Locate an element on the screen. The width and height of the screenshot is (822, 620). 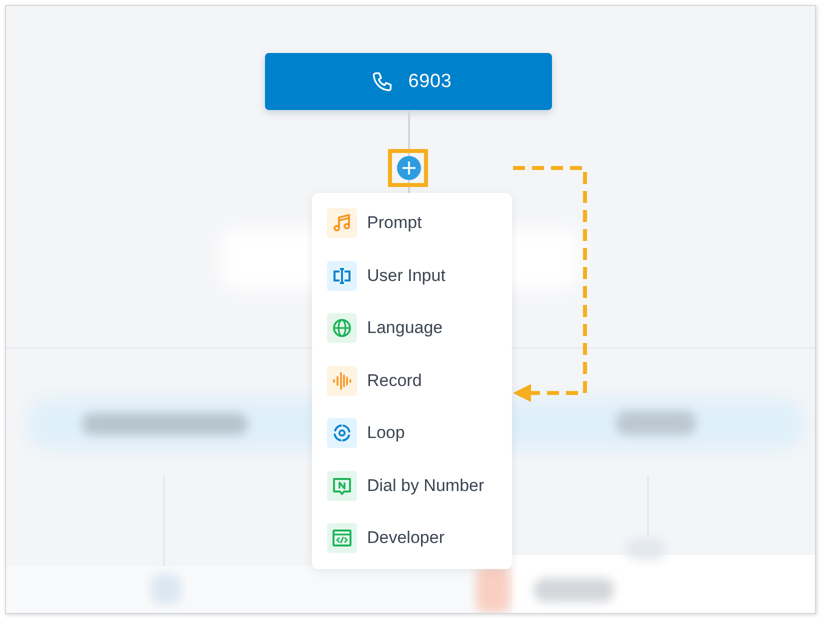
menu-item: Record is located at coordinates (412, 380).